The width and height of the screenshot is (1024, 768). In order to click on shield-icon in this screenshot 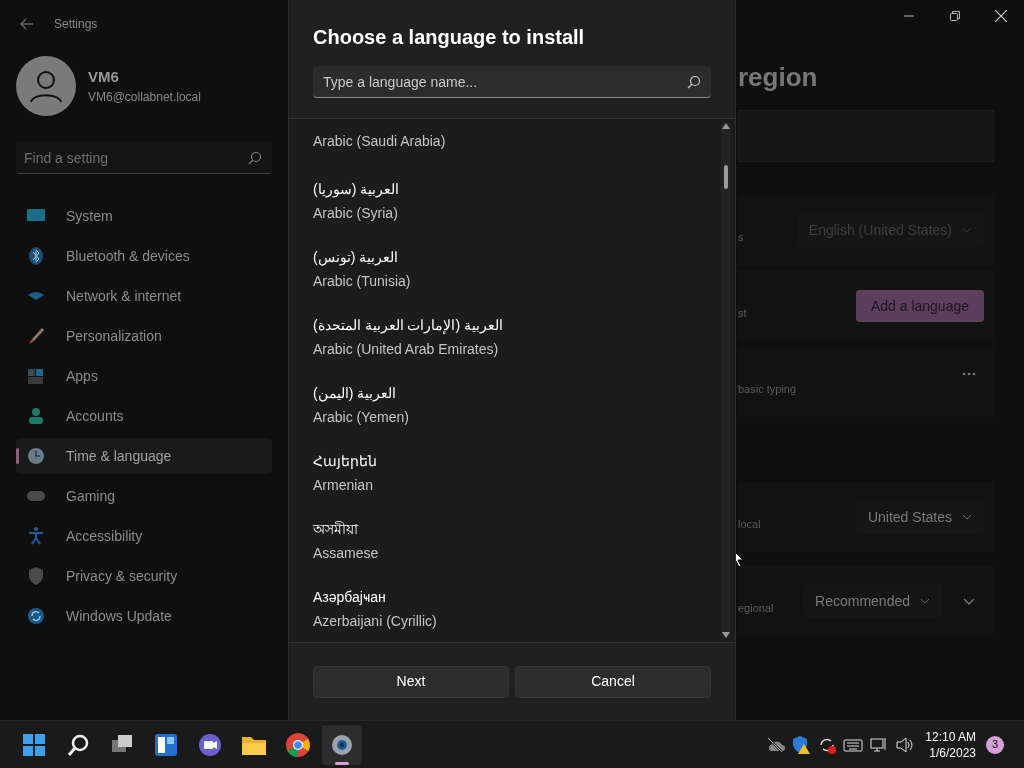, I will do `click(36, 576)`.